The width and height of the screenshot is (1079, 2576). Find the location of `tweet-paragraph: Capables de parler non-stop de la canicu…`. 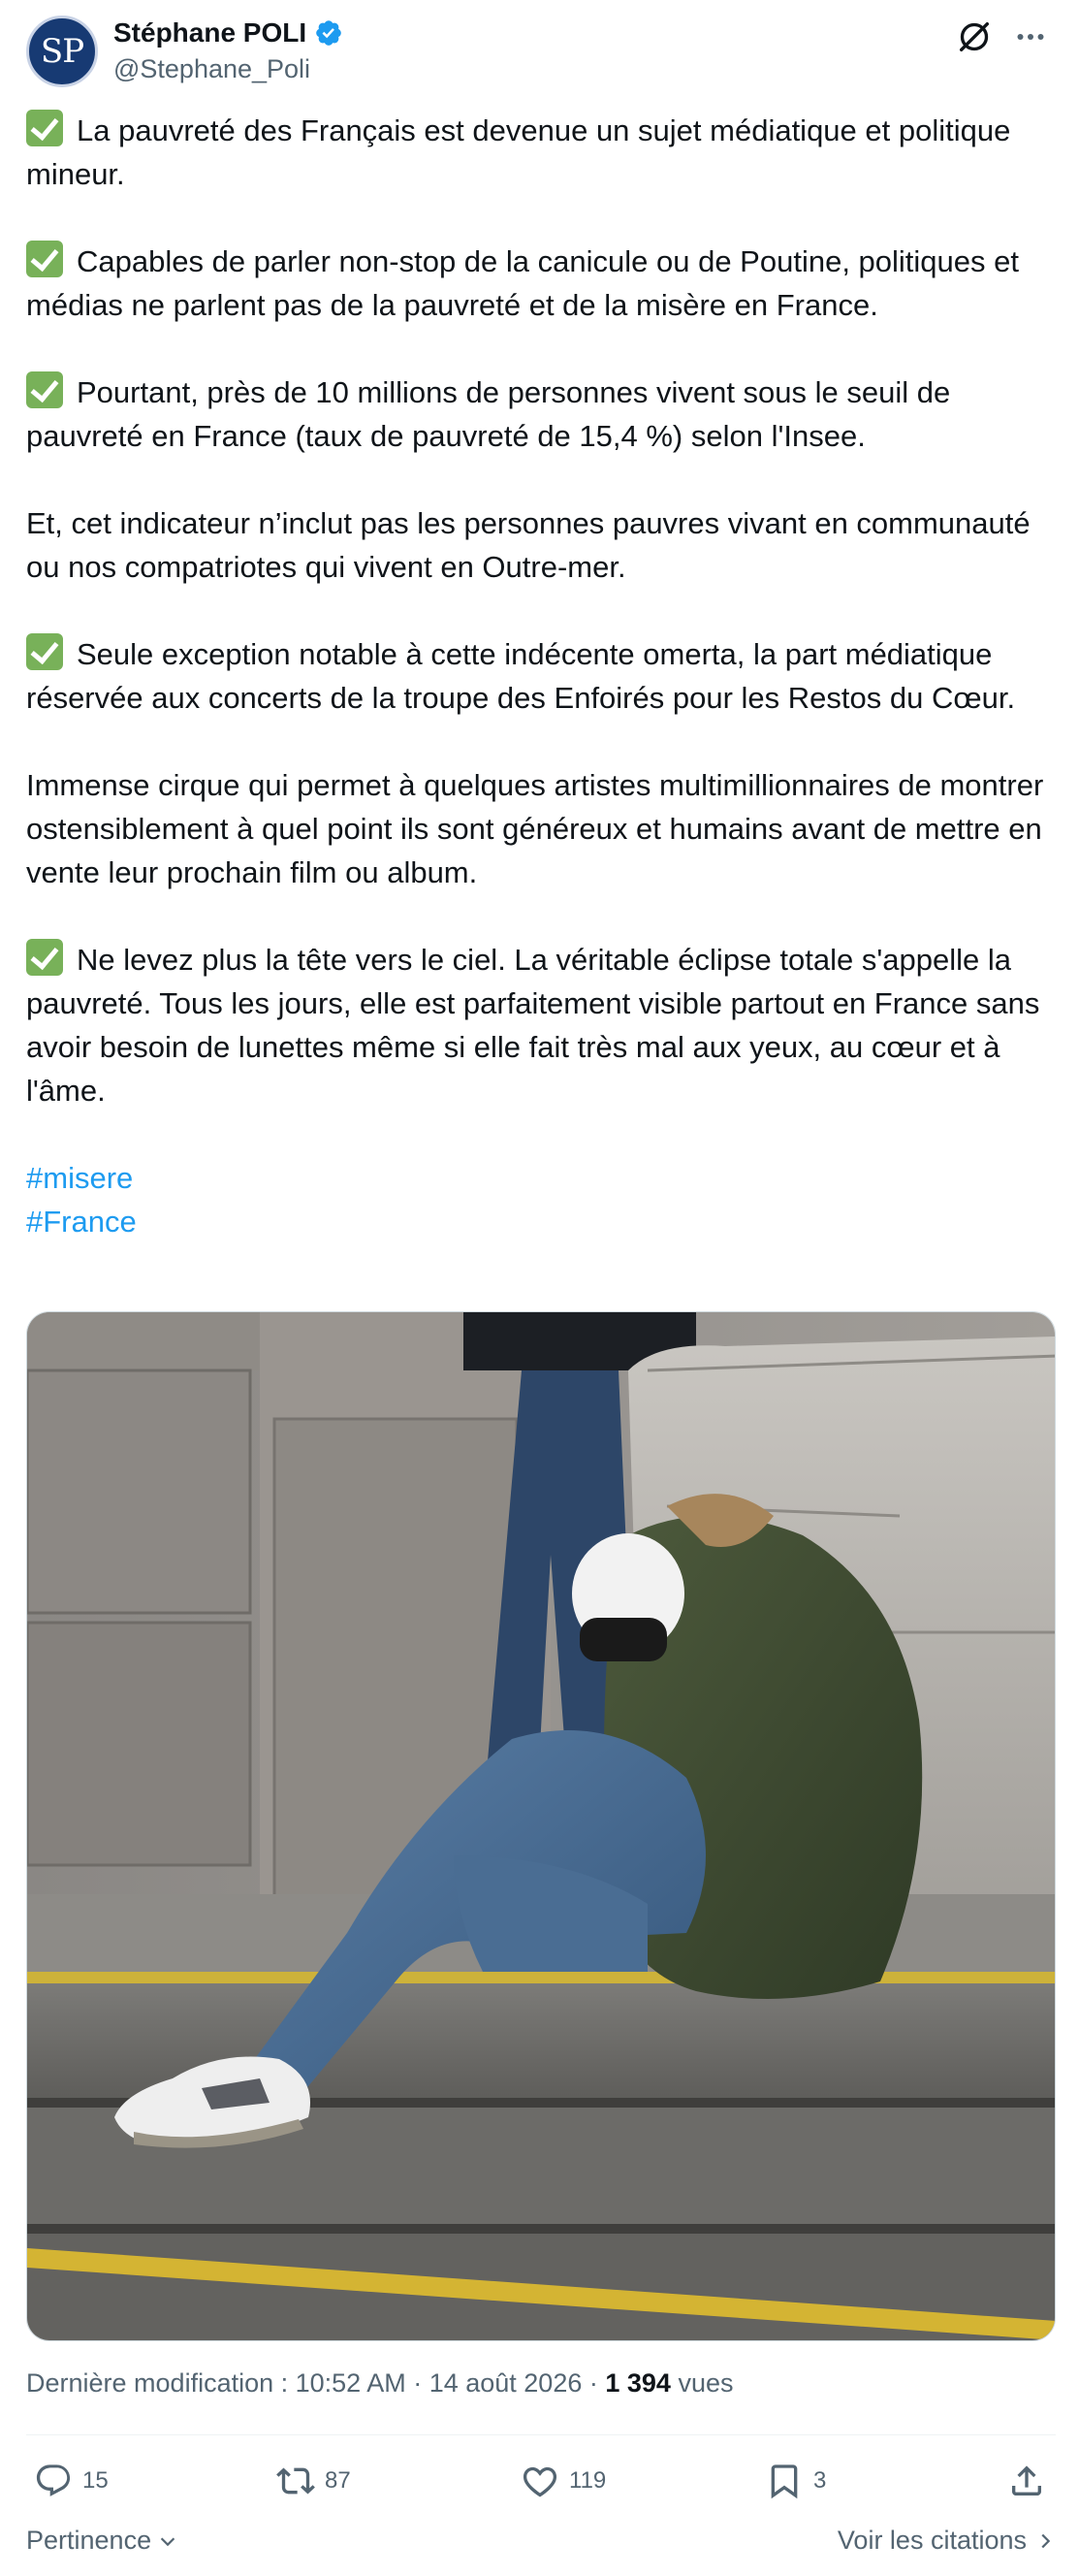

tweet-paragraph: Capables de parler non-stop de la canicu… is located at coordinates (542, 283).